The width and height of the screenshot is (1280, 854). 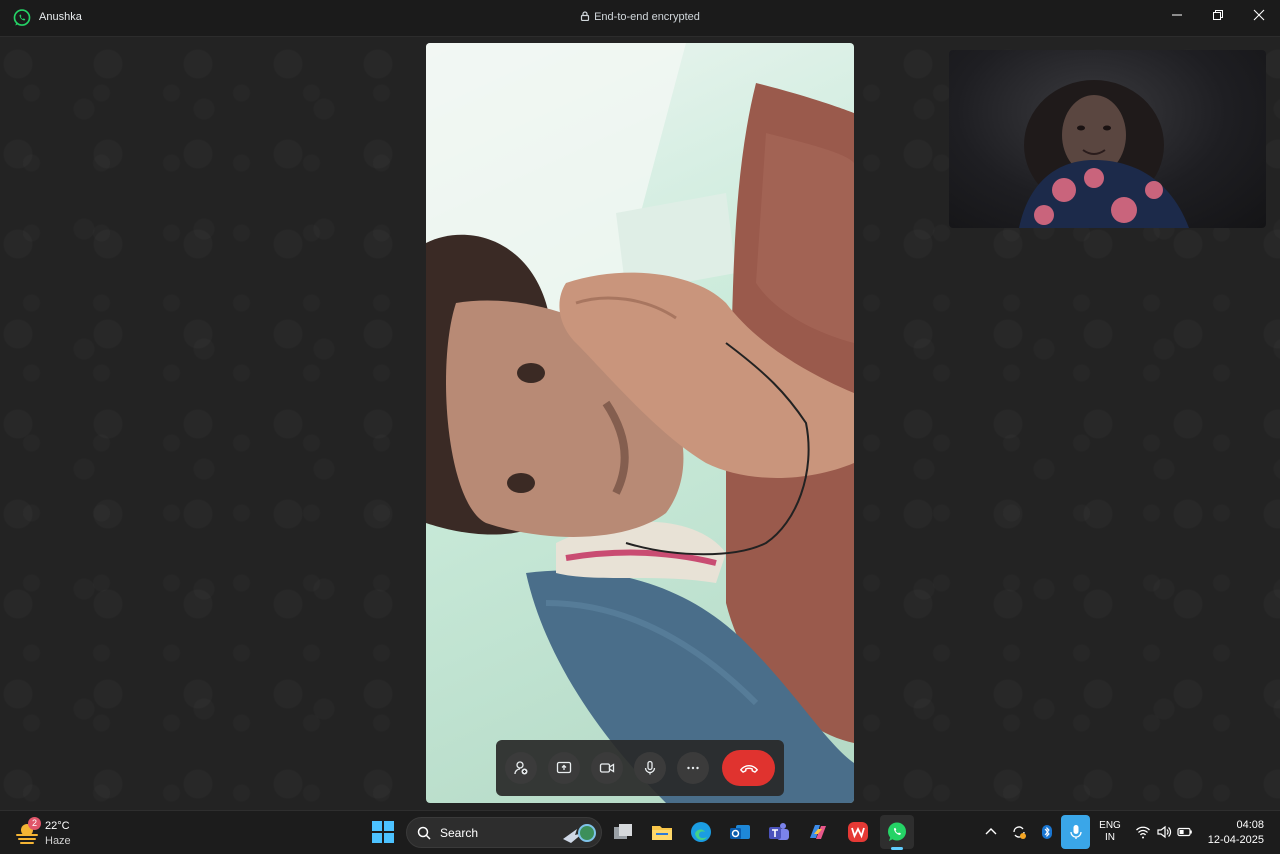 I want to click on copilot-icon, so click(x=818, y=832).